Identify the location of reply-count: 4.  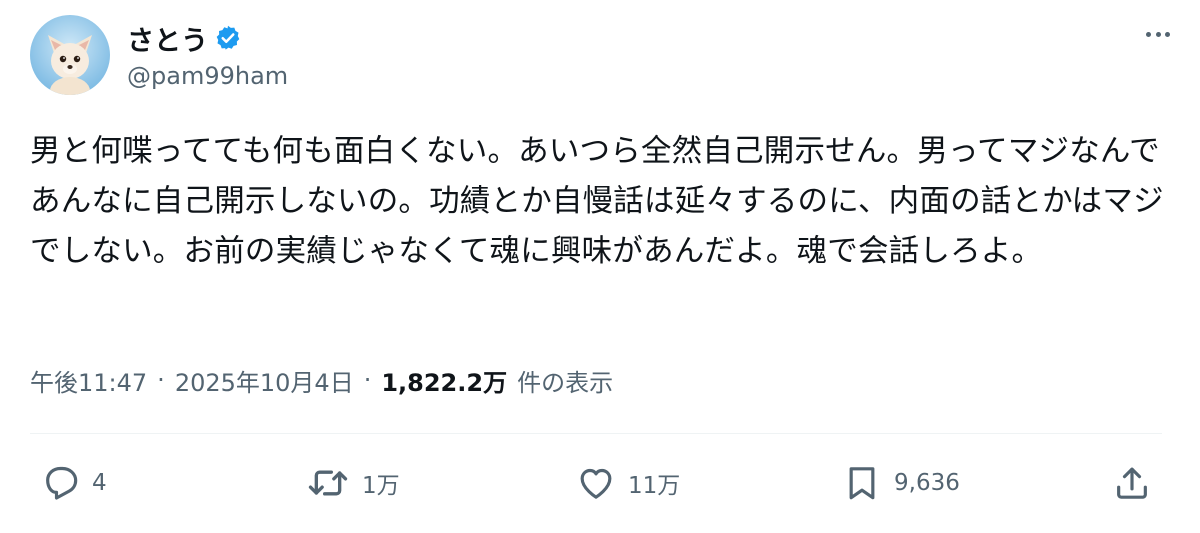
(99, 483).